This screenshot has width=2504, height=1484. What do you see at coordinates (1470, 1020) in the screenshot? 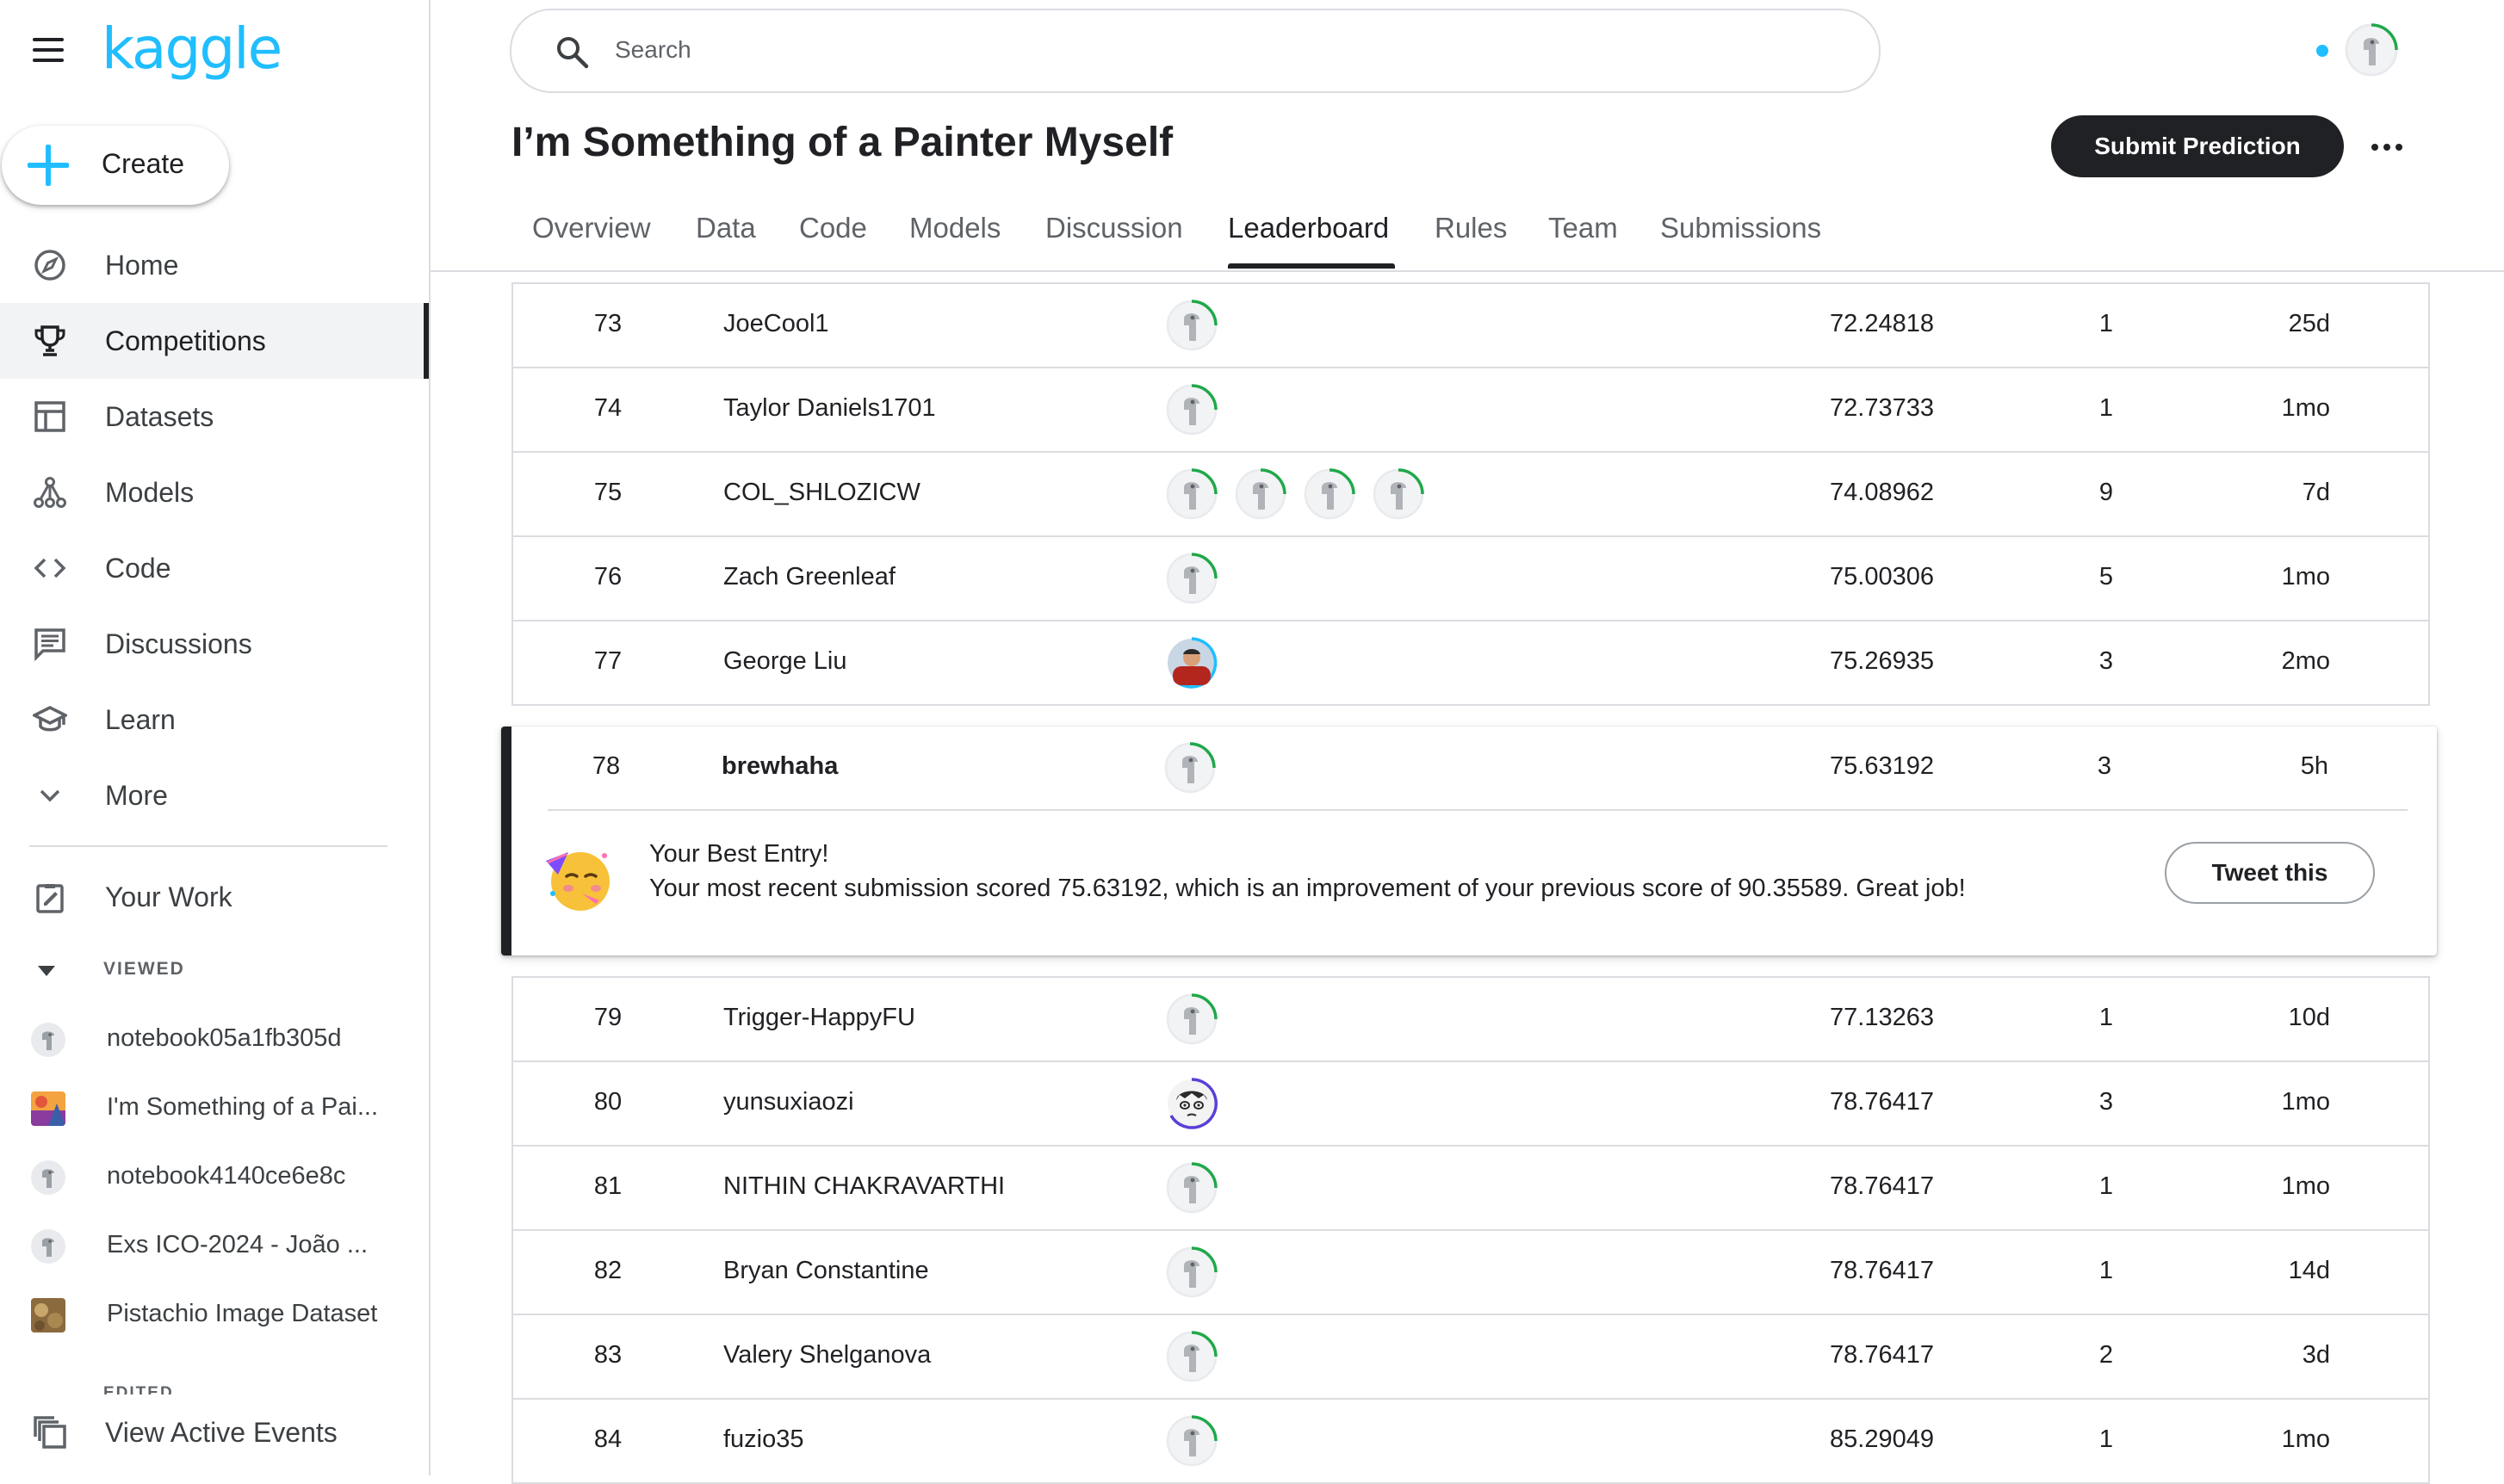
I see `table-row: 79 Trigger-HappyFU 77.13263 1 10d` at bounding box center [1470, 1020].